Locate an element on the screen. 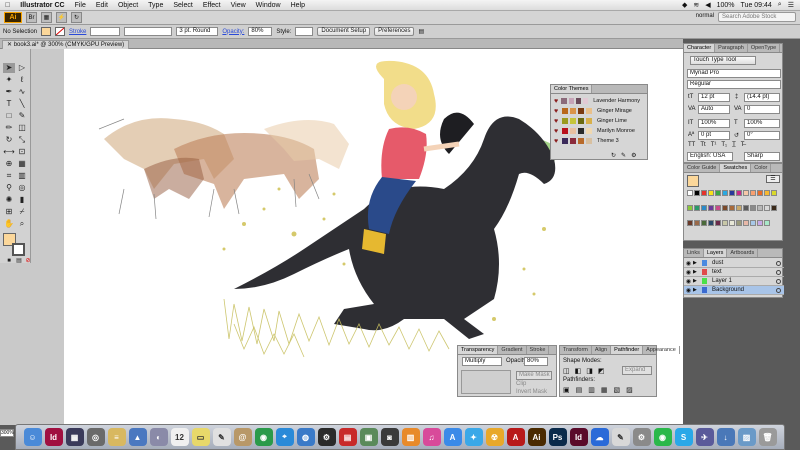 This screenshot has width=800, height=450. theme-row: ♥ Theme 3 is located at coordinates (597, 141).